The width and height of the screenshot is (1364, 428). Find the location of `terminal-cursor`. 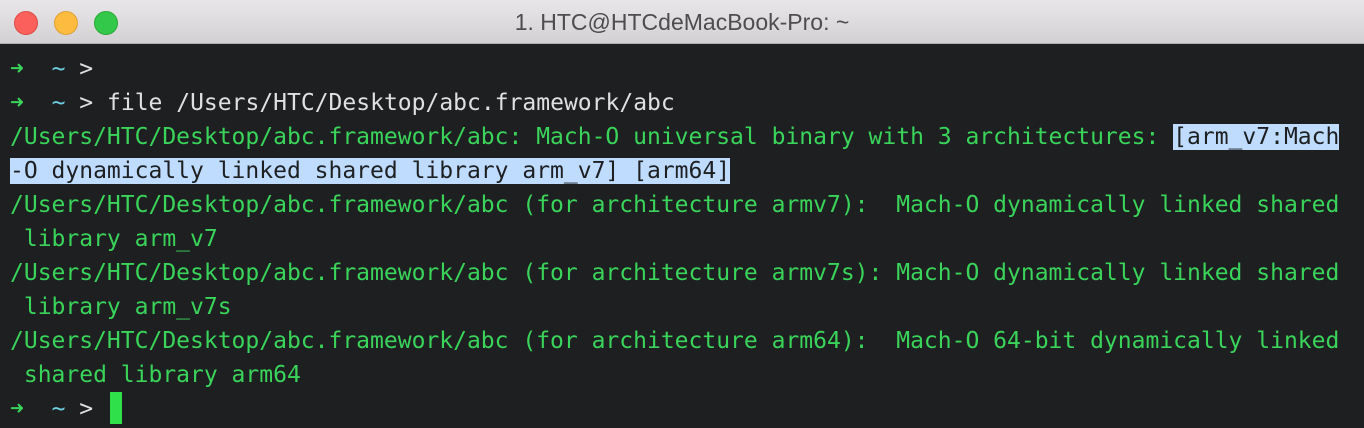

terminal-cursor is located at coordinates (116, 408).